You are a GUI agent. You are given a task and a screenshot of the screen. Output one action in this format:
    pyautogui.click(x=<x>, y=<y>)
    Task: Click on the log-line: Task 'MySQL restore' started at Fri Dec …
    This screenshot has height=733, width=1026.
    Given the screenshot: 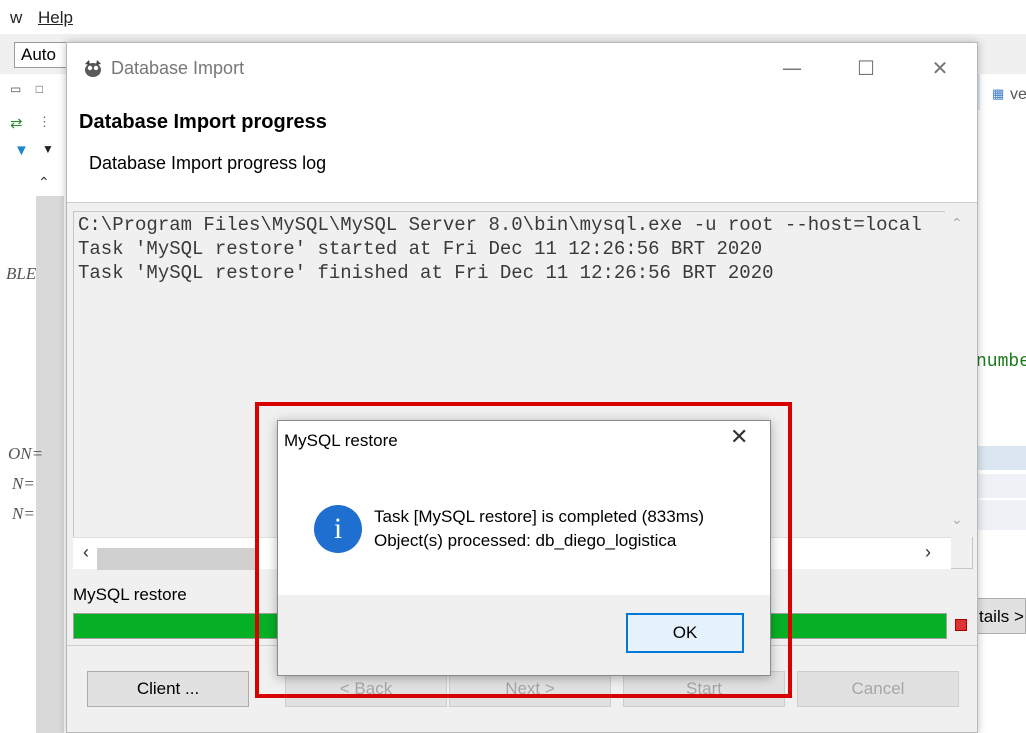 What is the action you would take?
    pyautogui.click(x=420, y=249)
    